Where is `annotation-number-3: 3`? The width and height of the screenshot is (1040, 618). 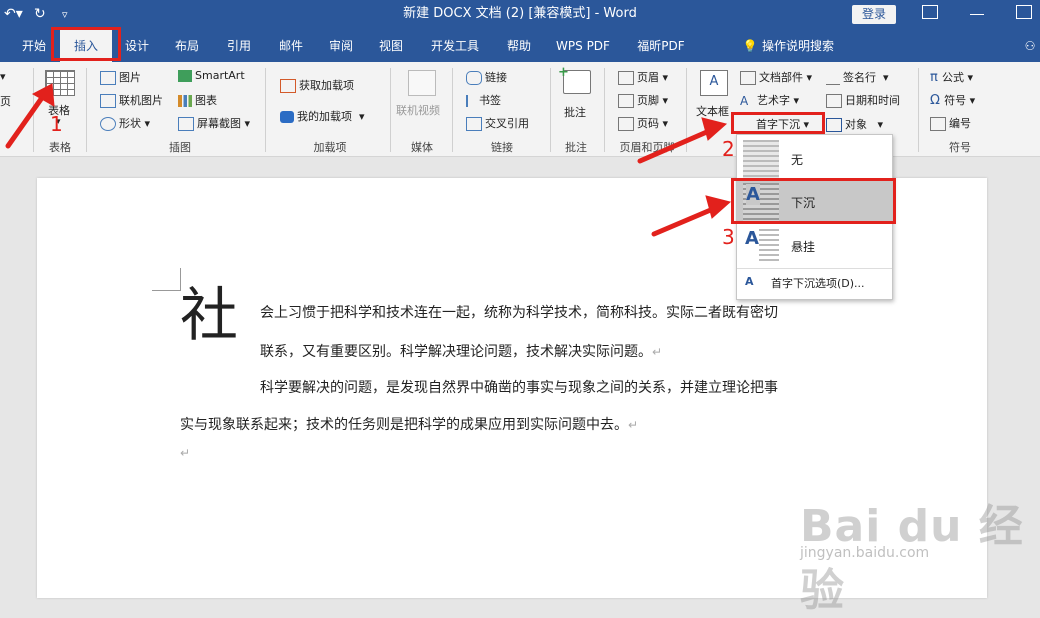 annotation-number-3: 3 is located at coordinates (728, 237).